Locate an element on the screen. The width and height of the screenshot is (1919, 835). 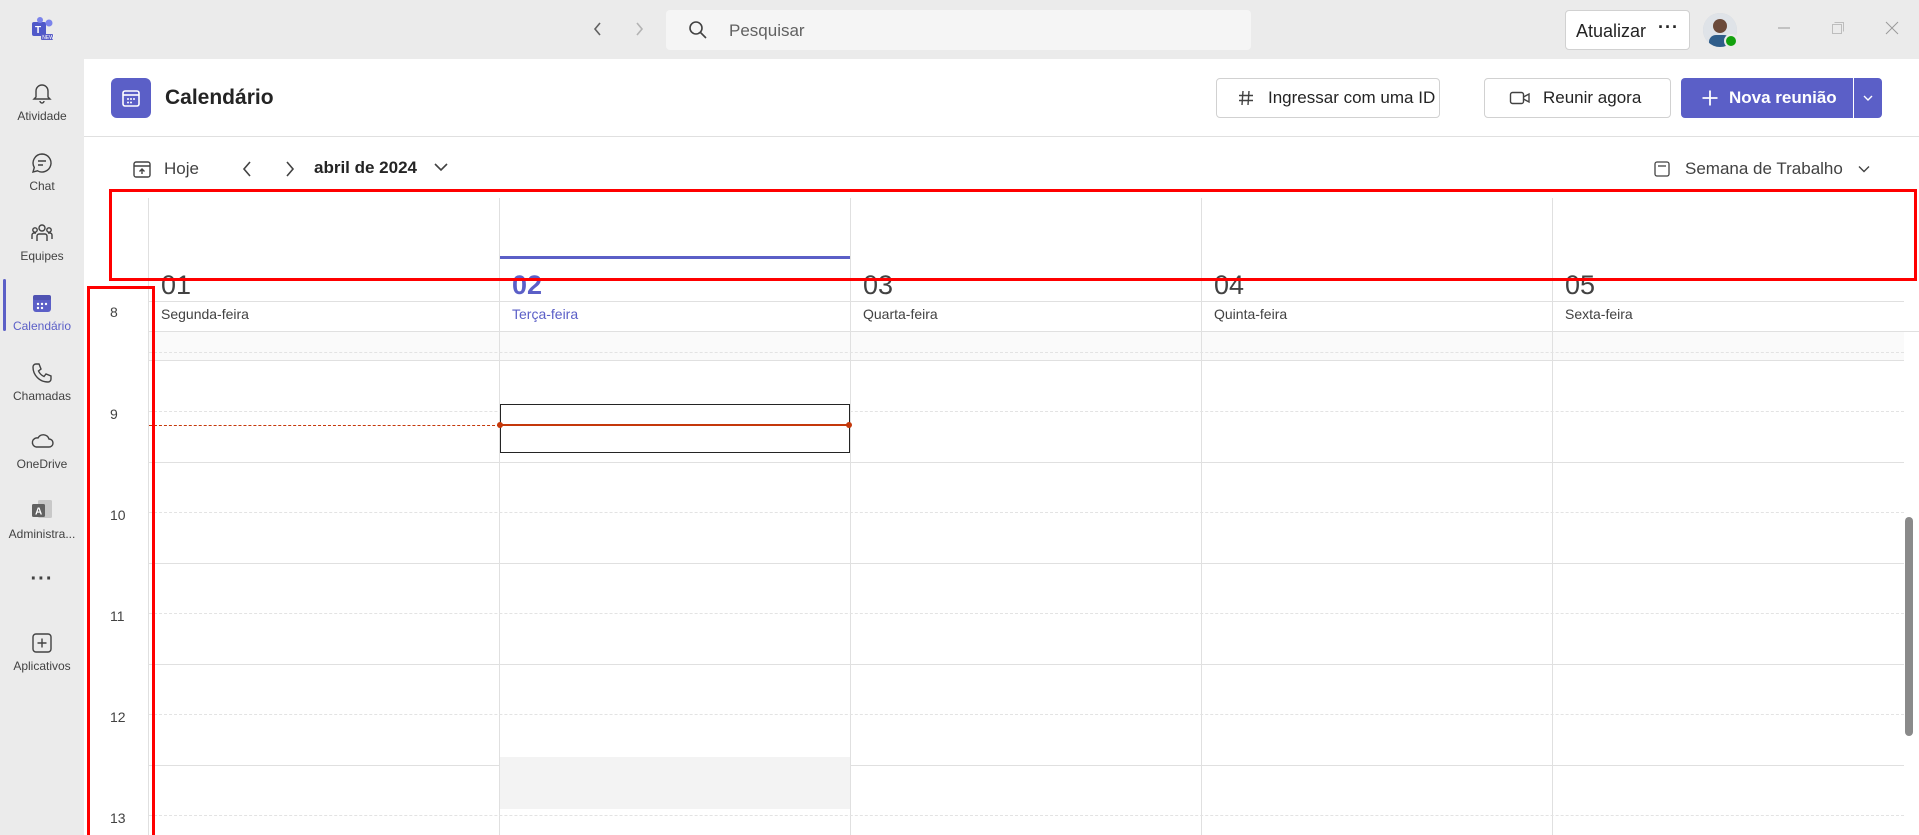
admin-app-icon: A is located at coordinates (42, 509).